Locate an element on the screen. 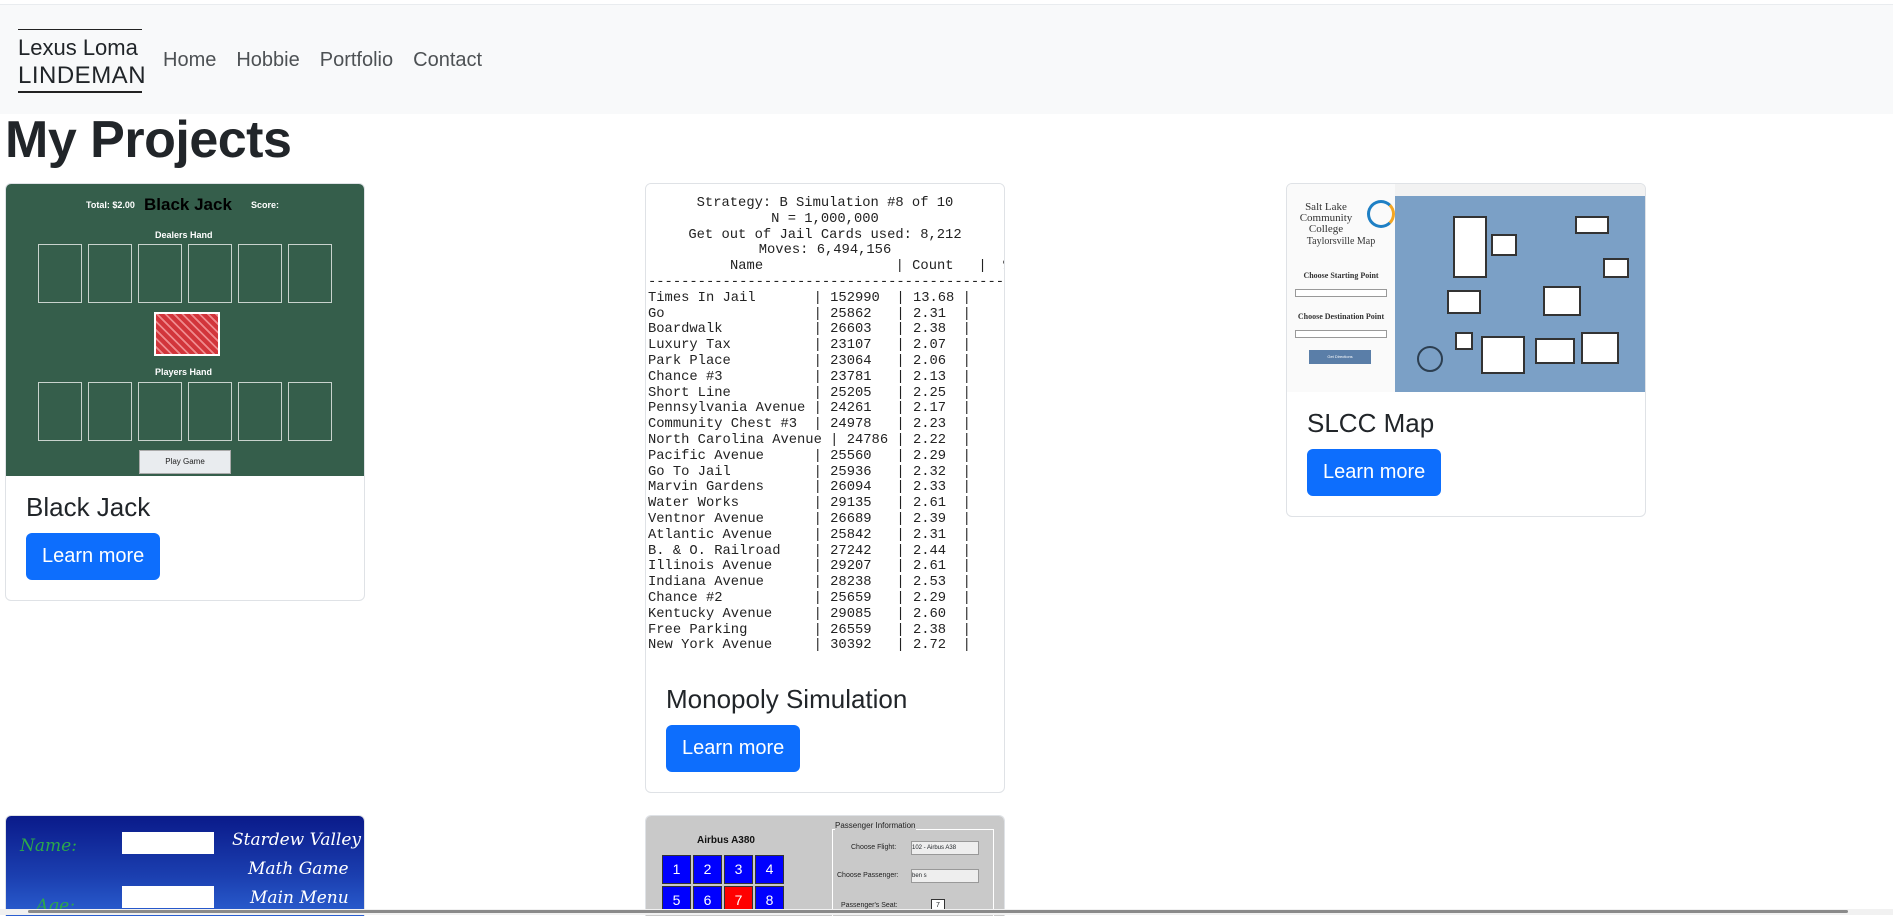 The width and height of the screenshot is (1893, 916). slcc-start-label: Choose Starting Point is located at coordinates (1341, 275).